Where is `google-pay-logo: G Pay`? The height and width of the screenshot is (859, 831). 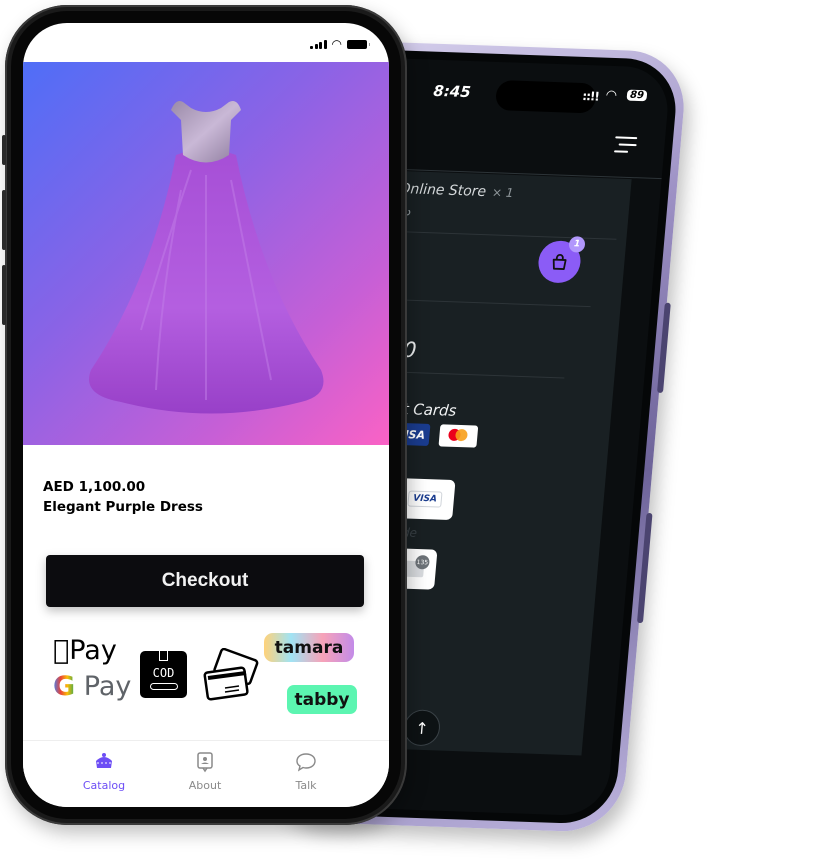 google-pay-logo: G Pay is located at coordinates (92, 686).